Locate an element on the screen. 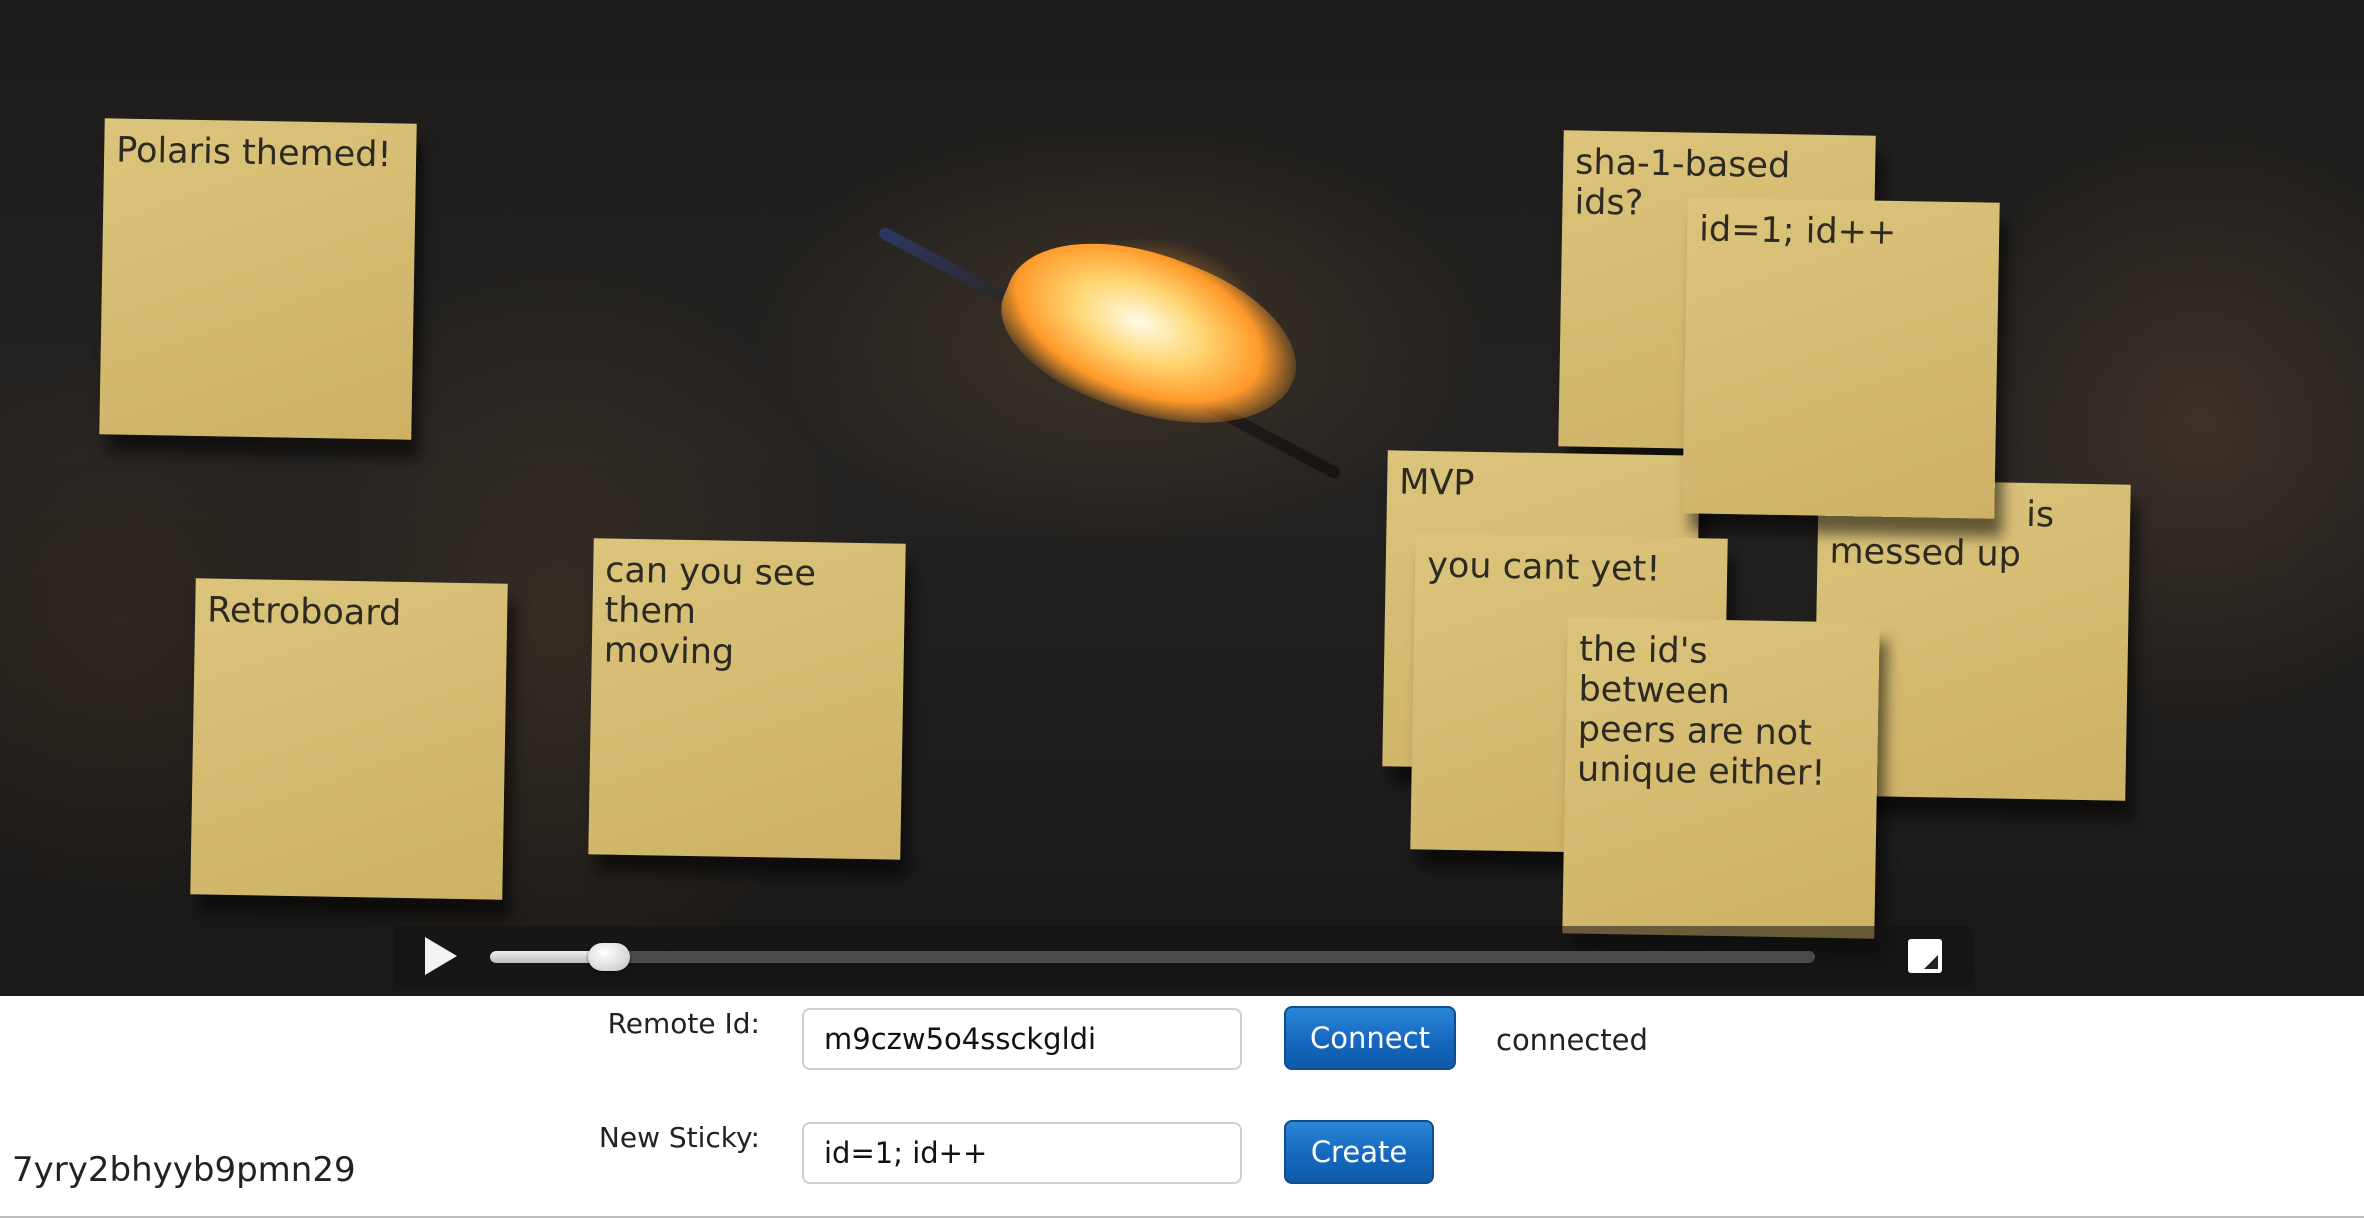 The image size is (2364, 1218). create-button: Create is located at coordinates (1359, 1152).